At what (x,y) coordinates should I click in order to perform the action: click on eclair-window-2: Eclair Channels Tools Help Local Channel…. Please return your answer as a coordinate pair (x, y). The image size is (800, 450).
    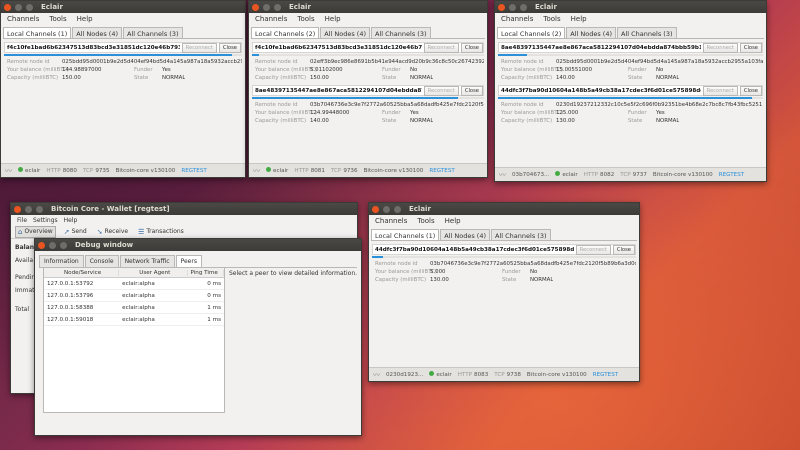
    Looking at the image, I should click on (368, 89).